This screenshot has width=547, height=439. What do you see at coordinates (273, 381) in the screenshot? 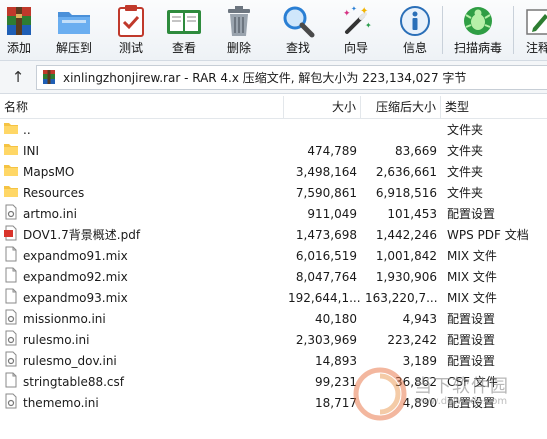
I see `file-row: stringtable88.csf 99,231 36,862 CSF 文件` at bounding box center [273, 381].